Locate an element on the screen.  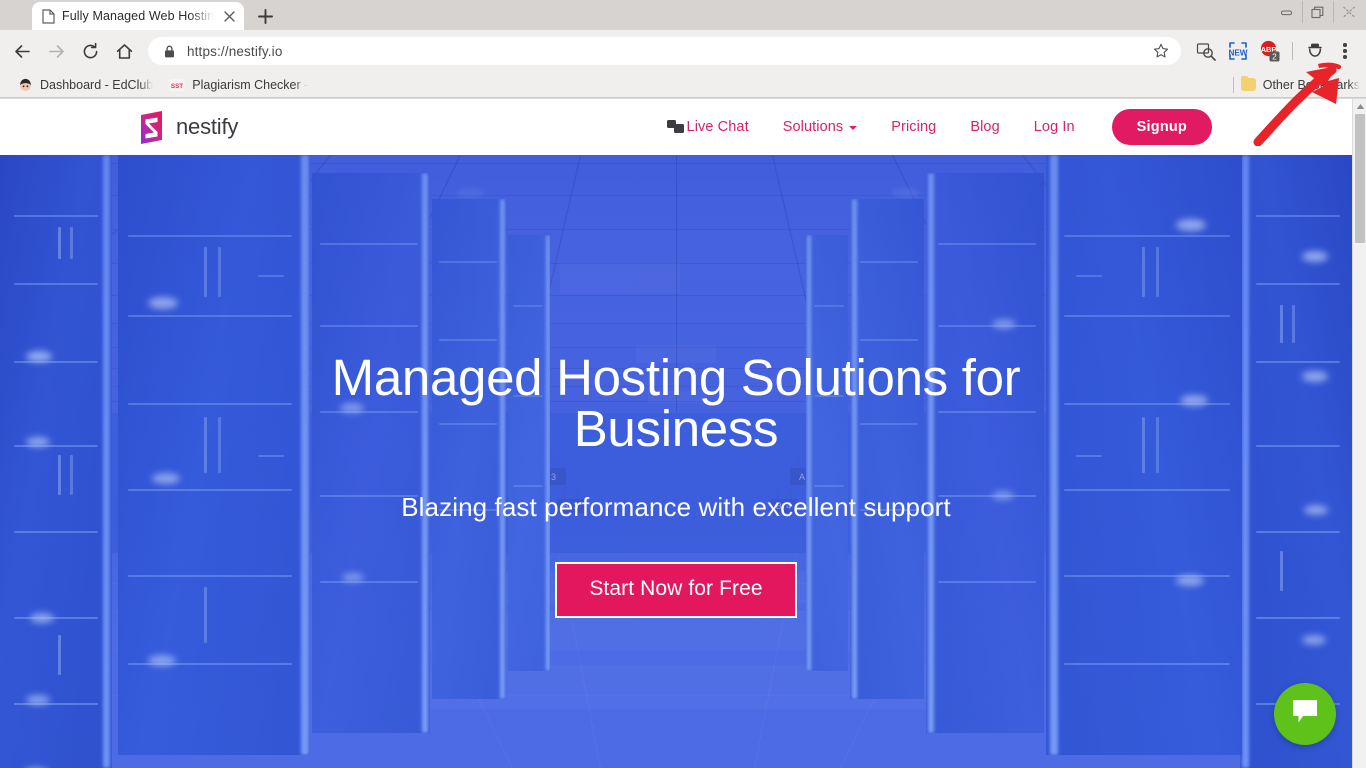
bookmark-star-icon is located at coordinates (1161, 51).